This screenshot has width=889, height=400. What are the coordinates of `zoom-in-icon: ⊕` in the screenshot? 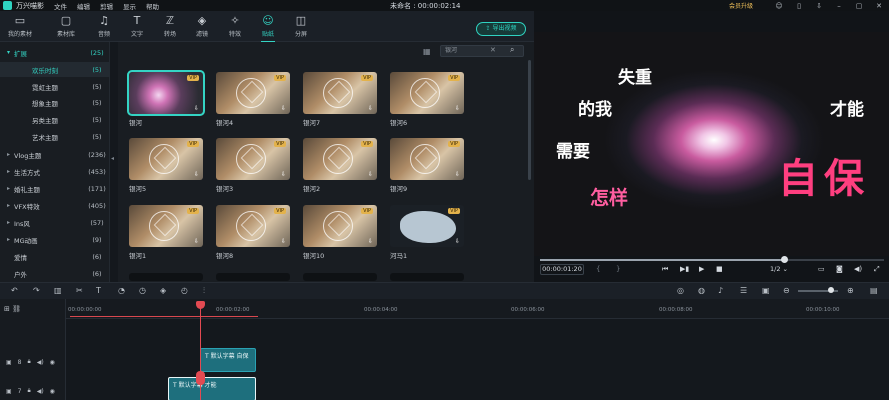 It's located at (850, 290).